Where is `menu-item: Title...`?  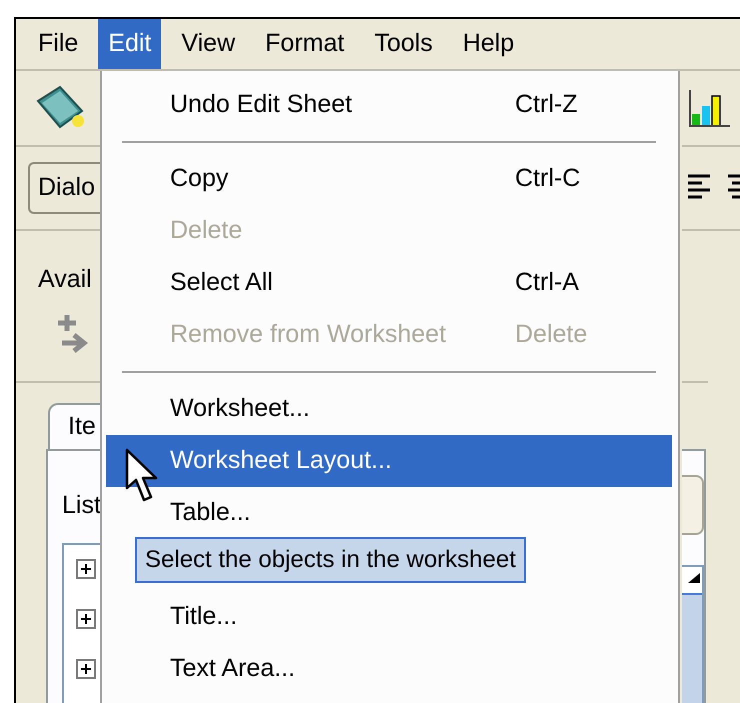
menu-item: Title... is located at coordinates (389, 617).